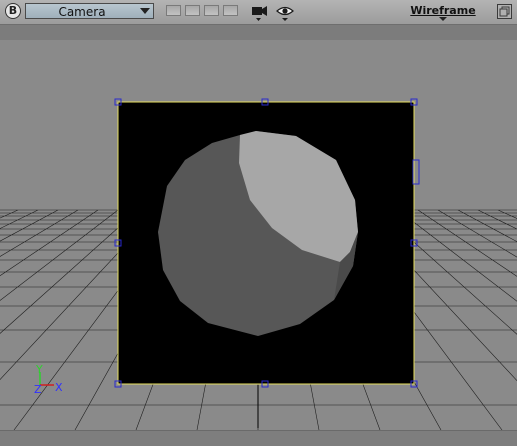 This screenshot has width=517, height=446. I want to click on shading-mode-label: Wireframe, so click(443, 10).